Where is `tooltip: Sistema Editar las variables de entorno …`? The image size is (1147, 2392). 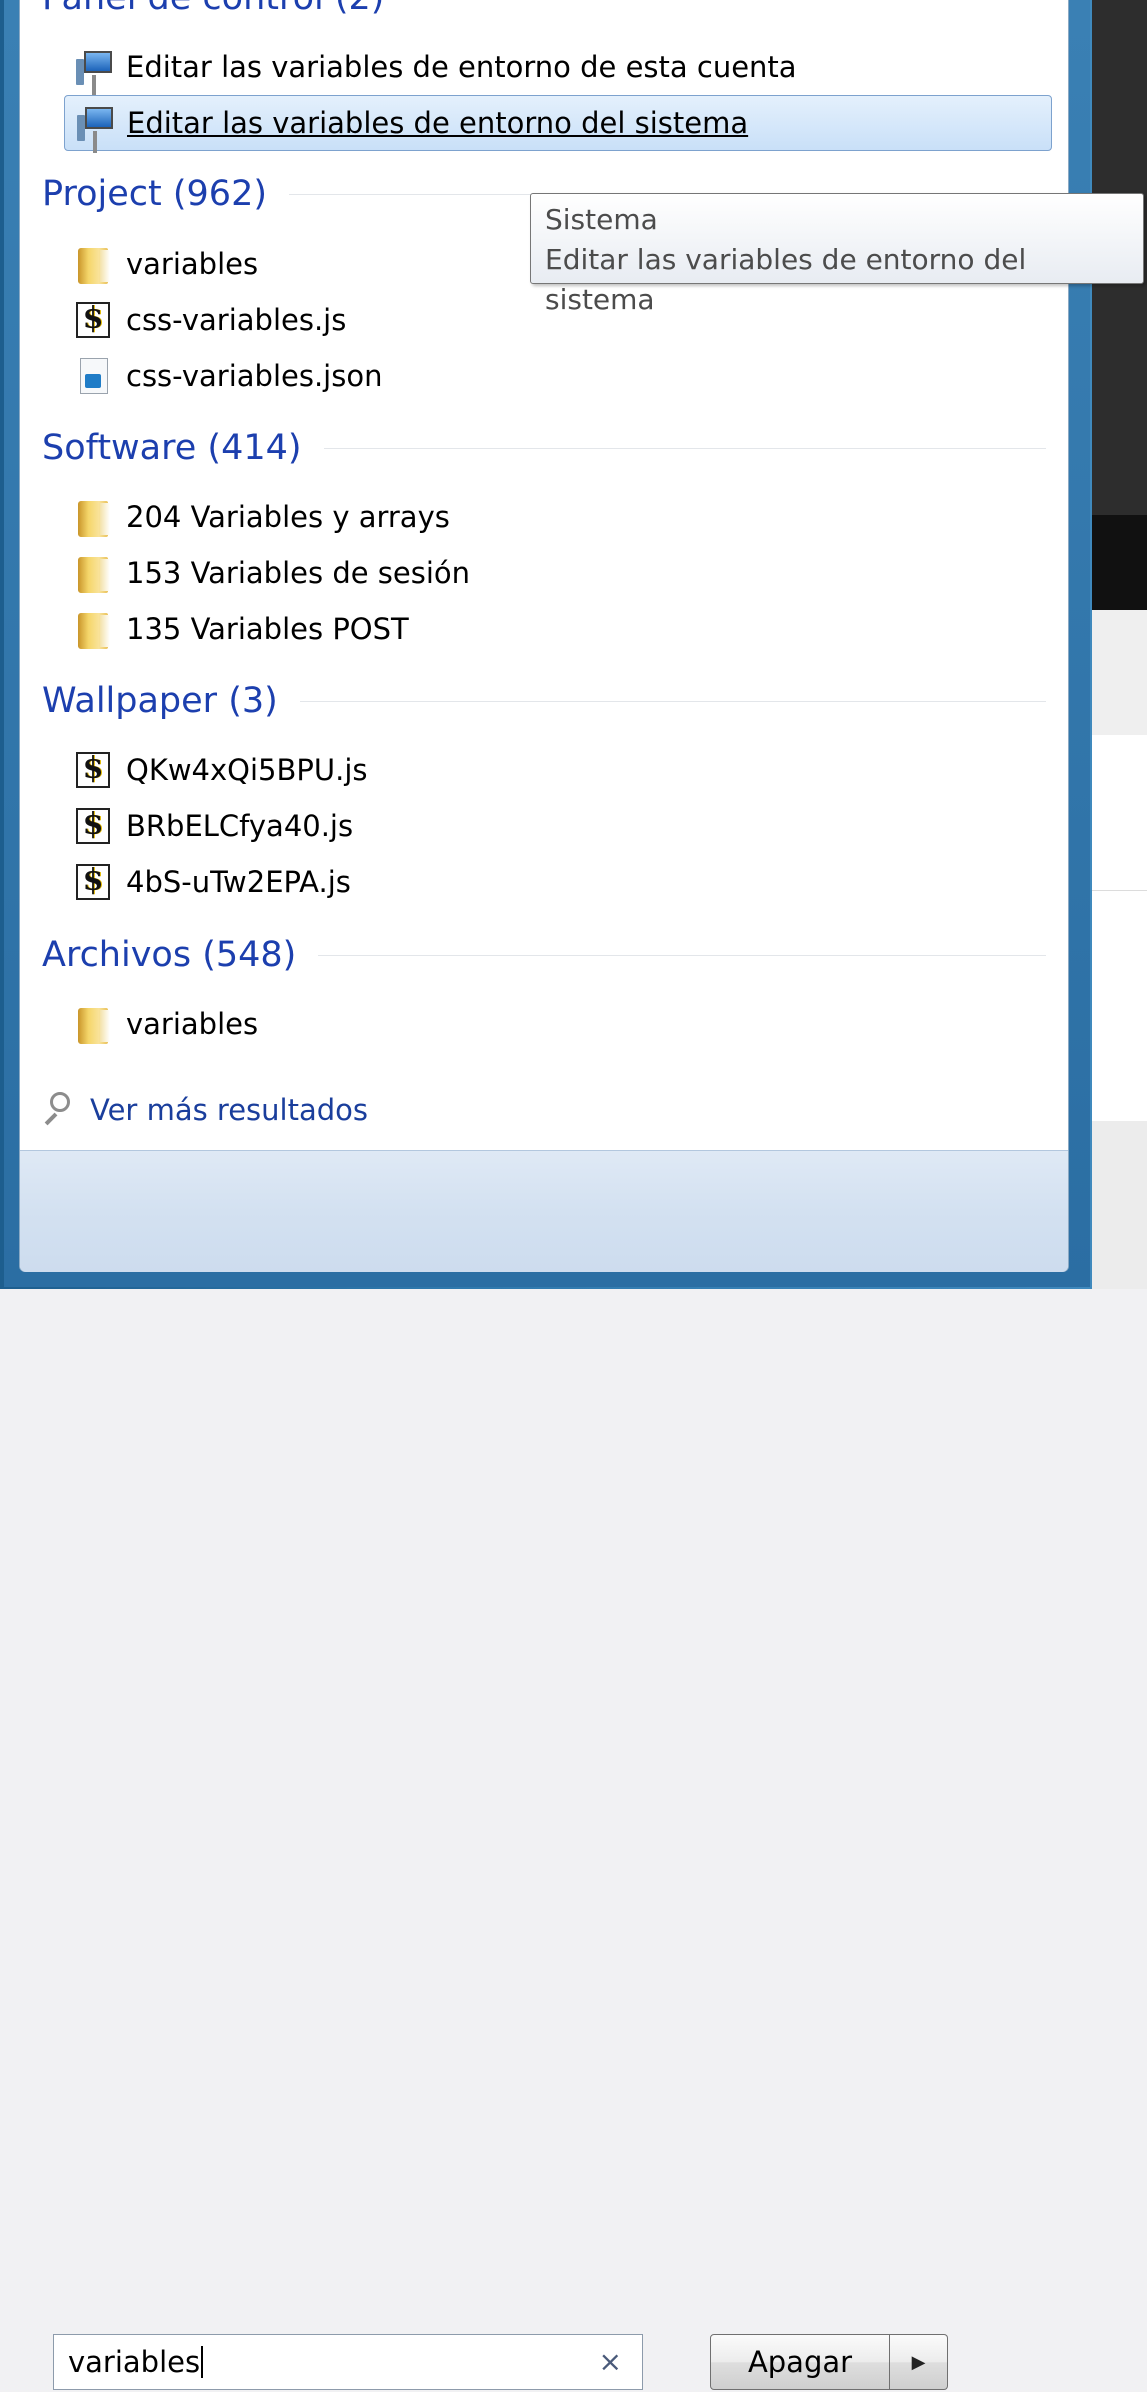
tooltip: Sistema Editar las variables de entorno … is located at coordinates (837, 254).